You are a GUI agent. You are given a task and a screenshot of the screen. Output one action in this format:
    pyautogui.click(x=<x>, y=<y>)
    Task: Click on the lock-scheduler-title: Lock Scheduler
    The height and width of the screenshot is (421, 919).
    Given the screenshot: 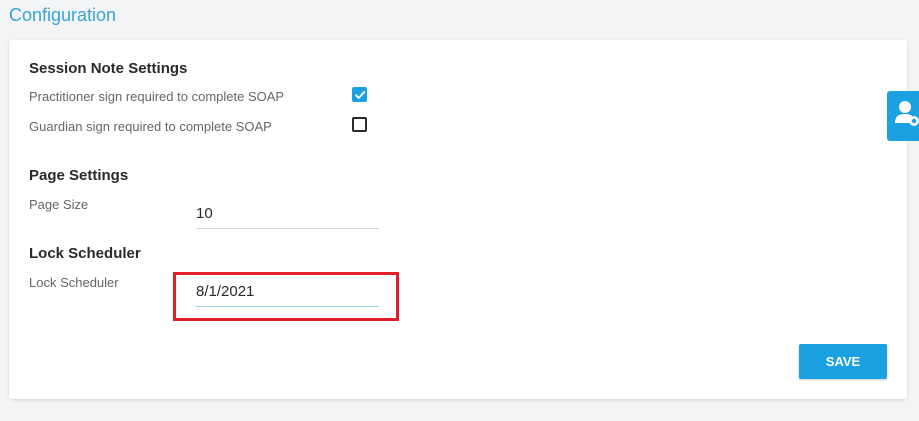 What is the action you would take?
    pyautogui.click(x=85, y=253)
    